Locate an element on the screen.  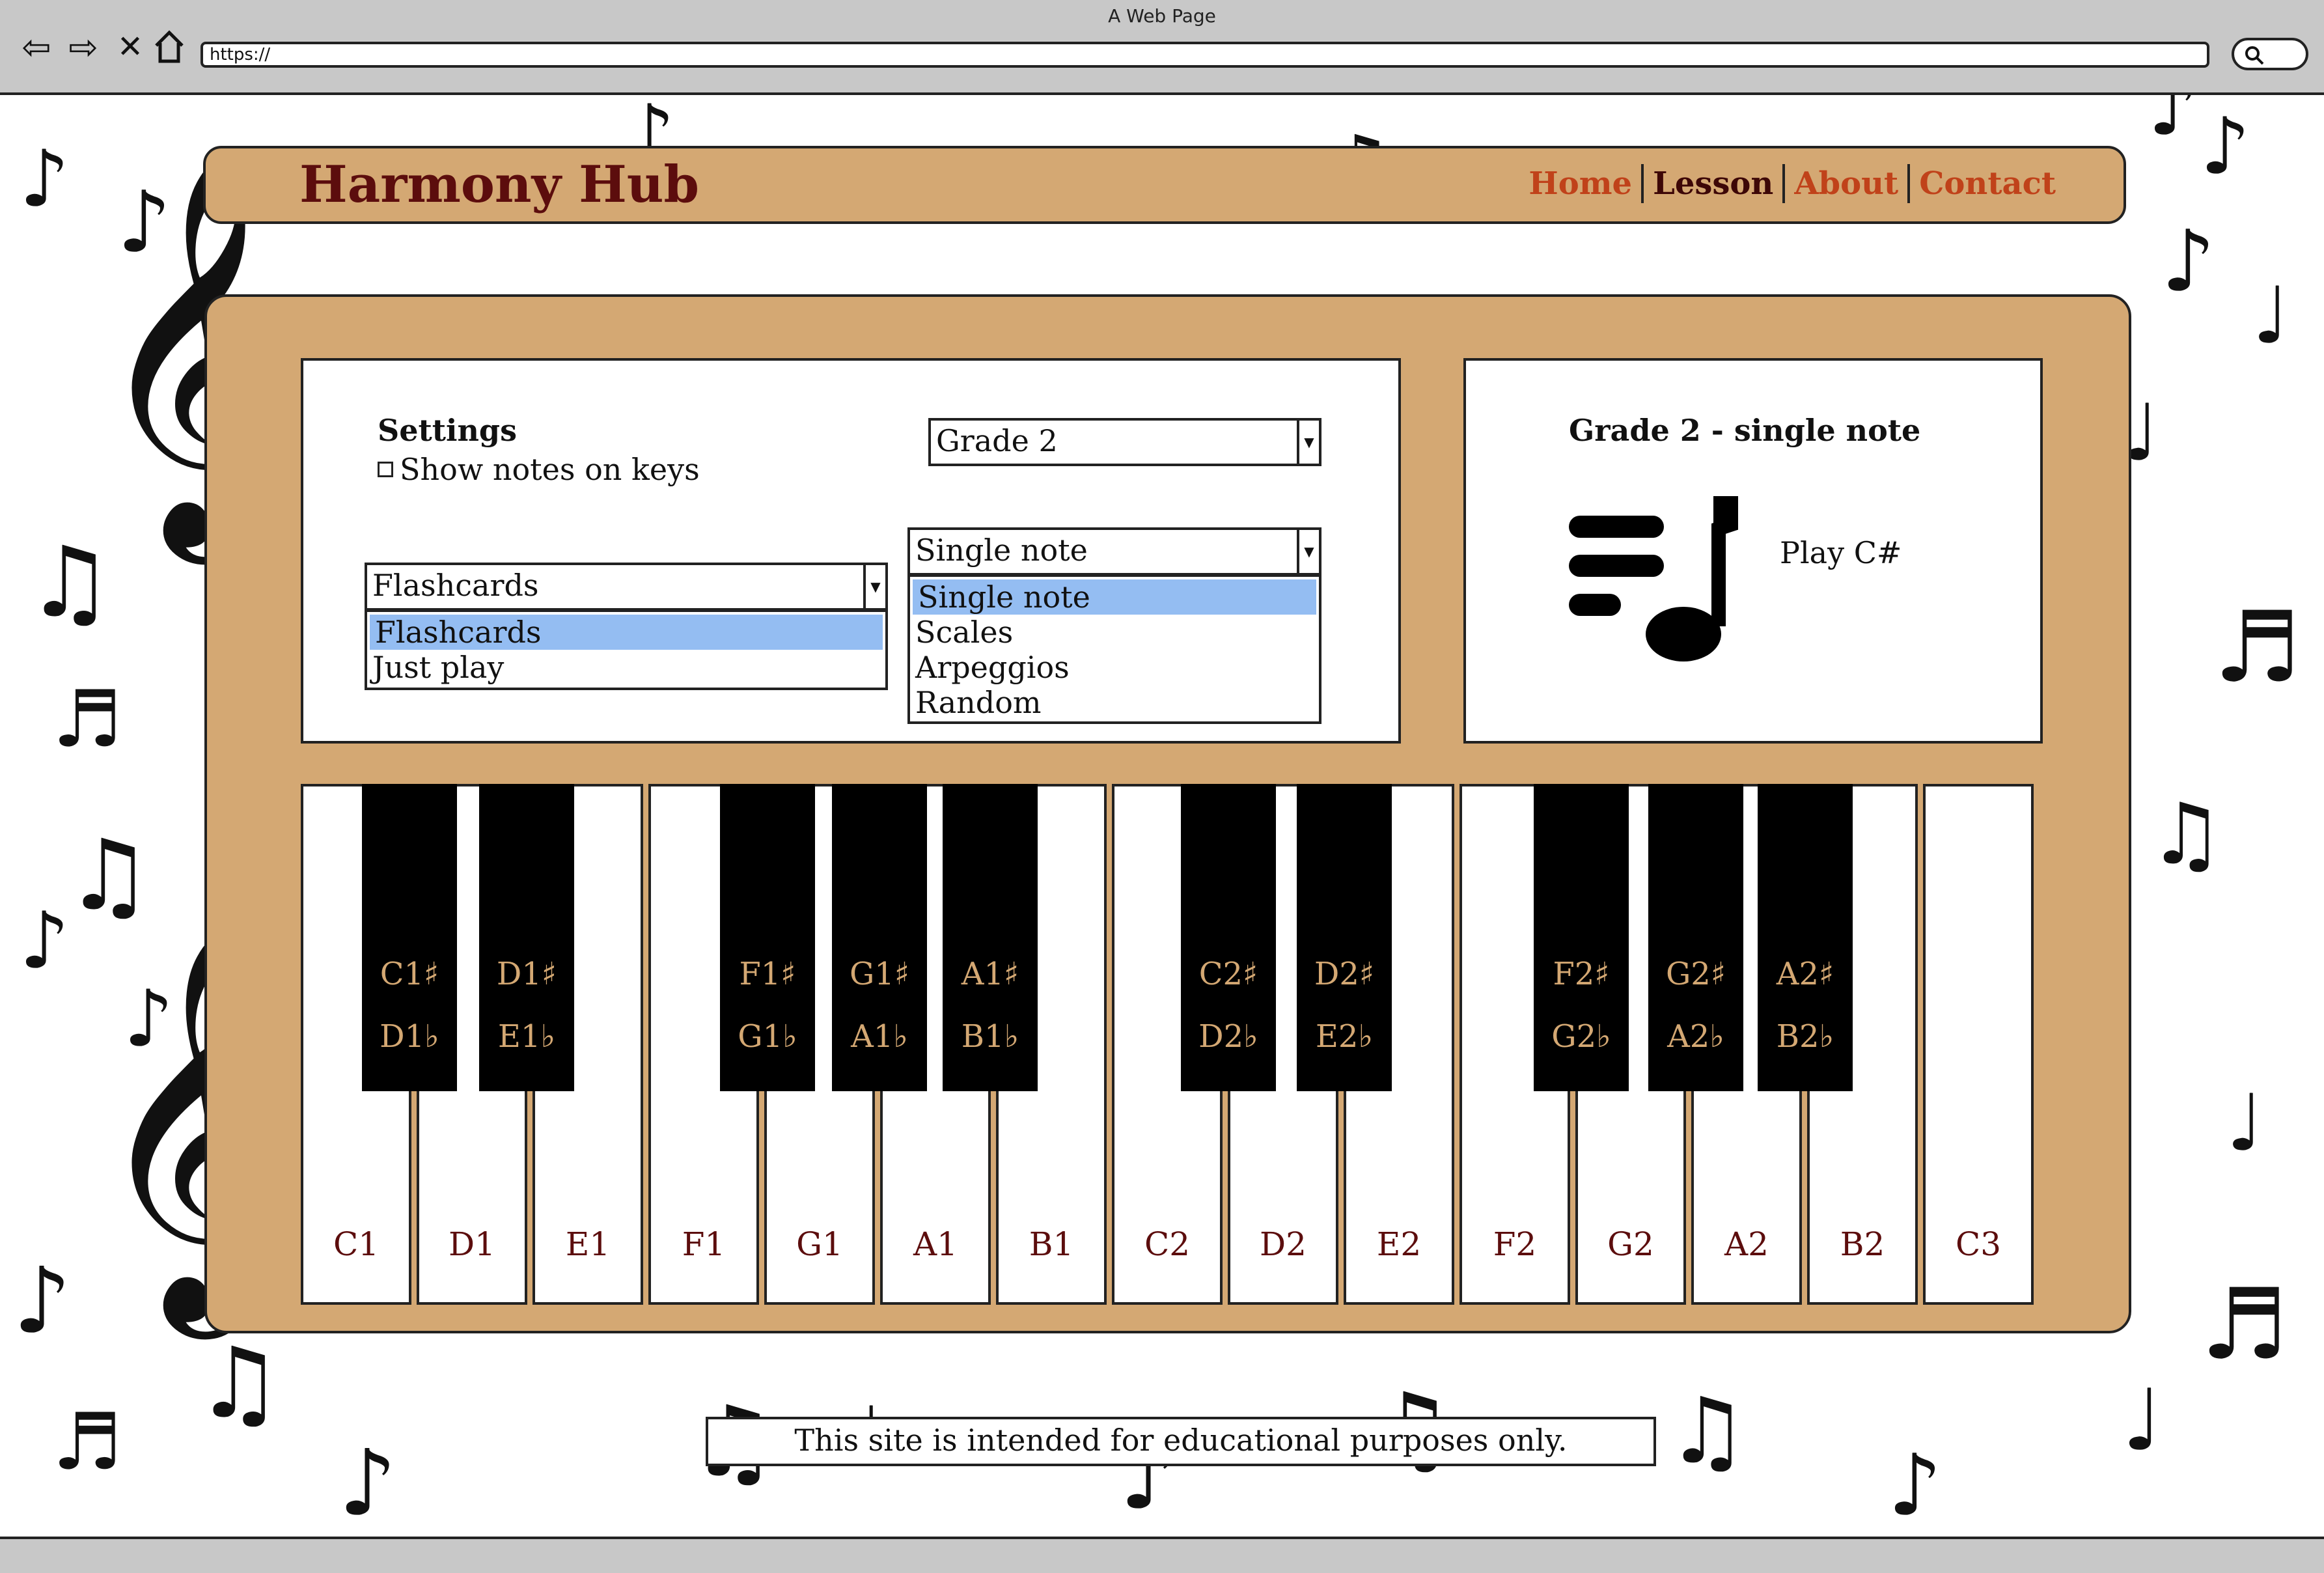
key-sharp-label: G1♯ is located at coordinates (879, 974).